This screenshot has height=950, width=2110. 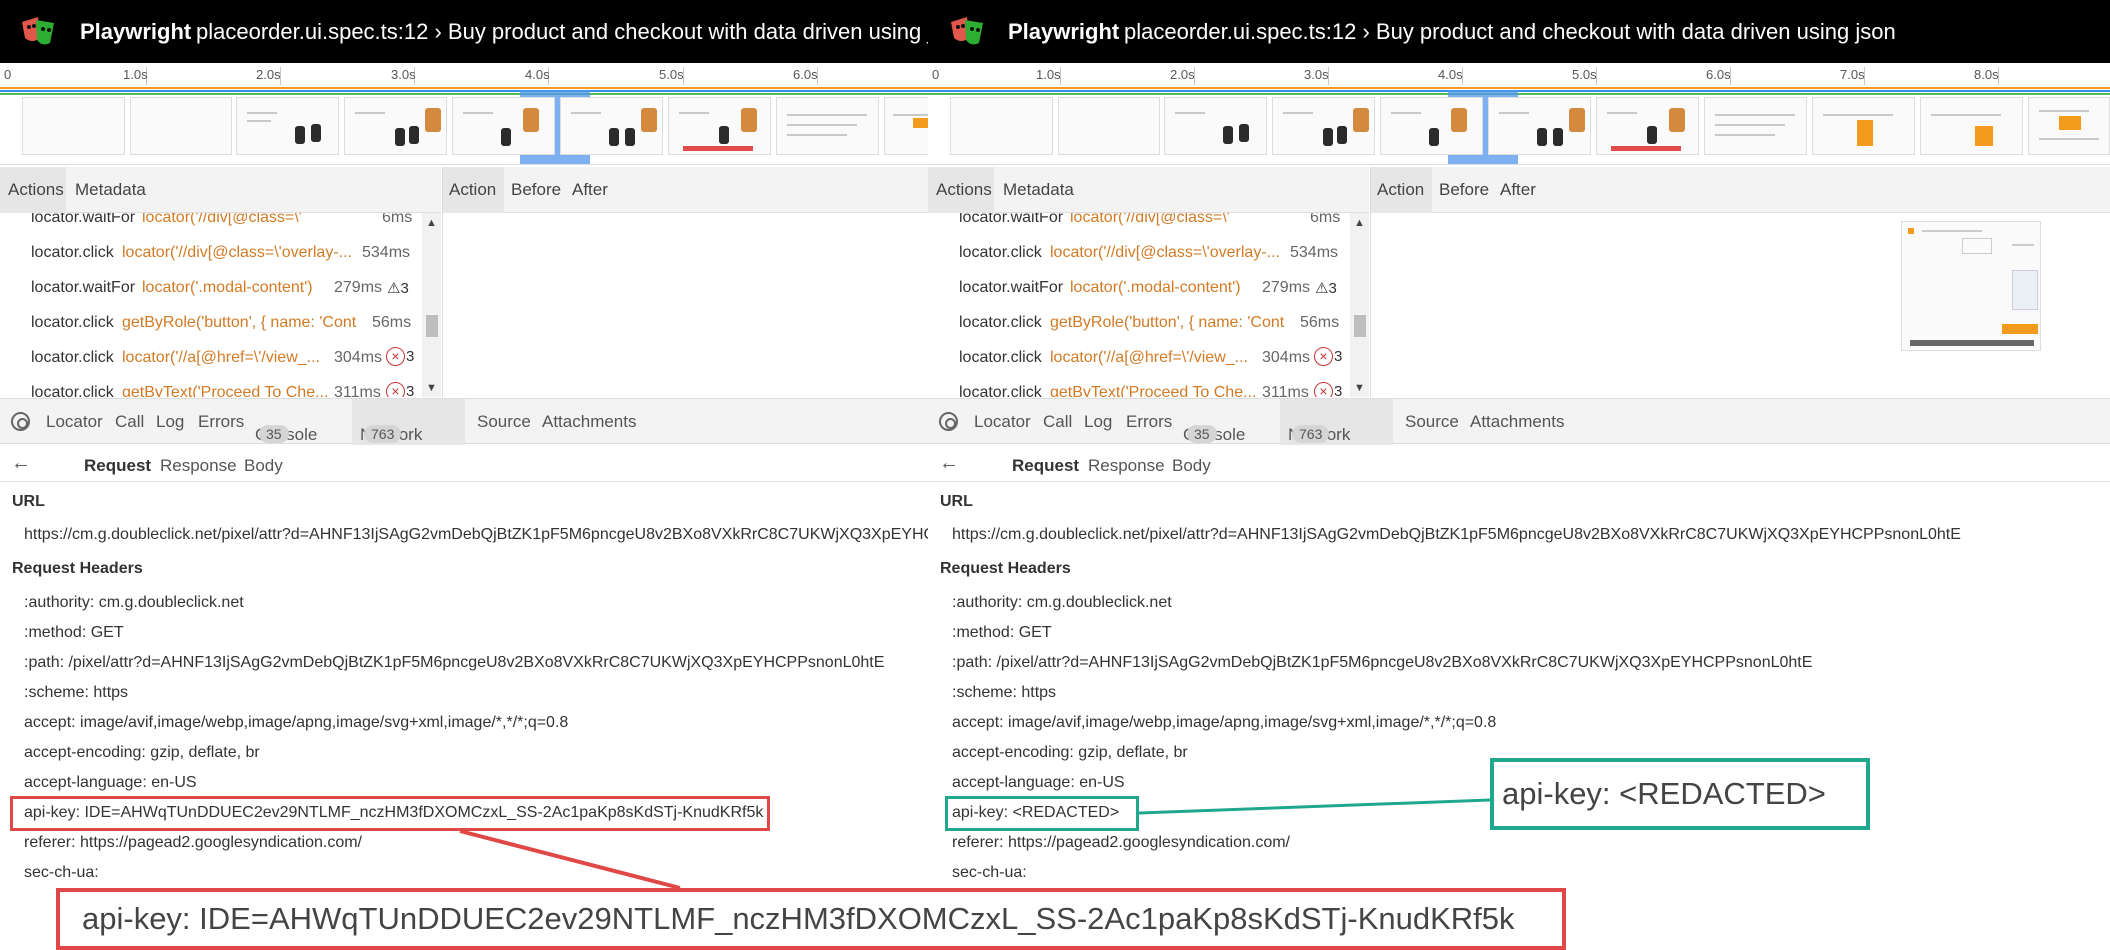 I want to click on error-indicator: × 3, so click(x=400, y=356).